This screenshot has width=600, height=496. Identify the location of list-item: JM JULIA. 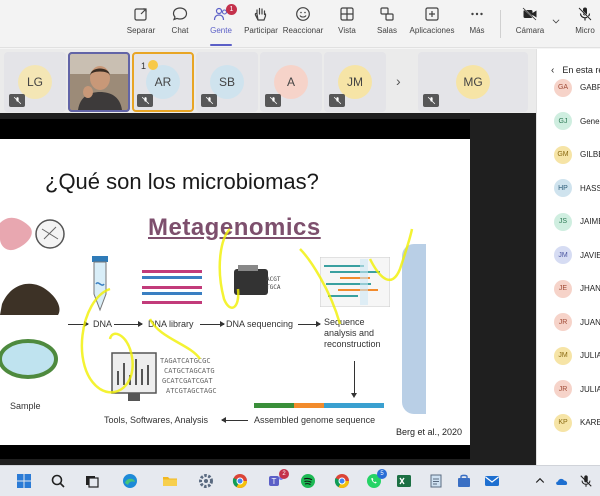
(568, 356).